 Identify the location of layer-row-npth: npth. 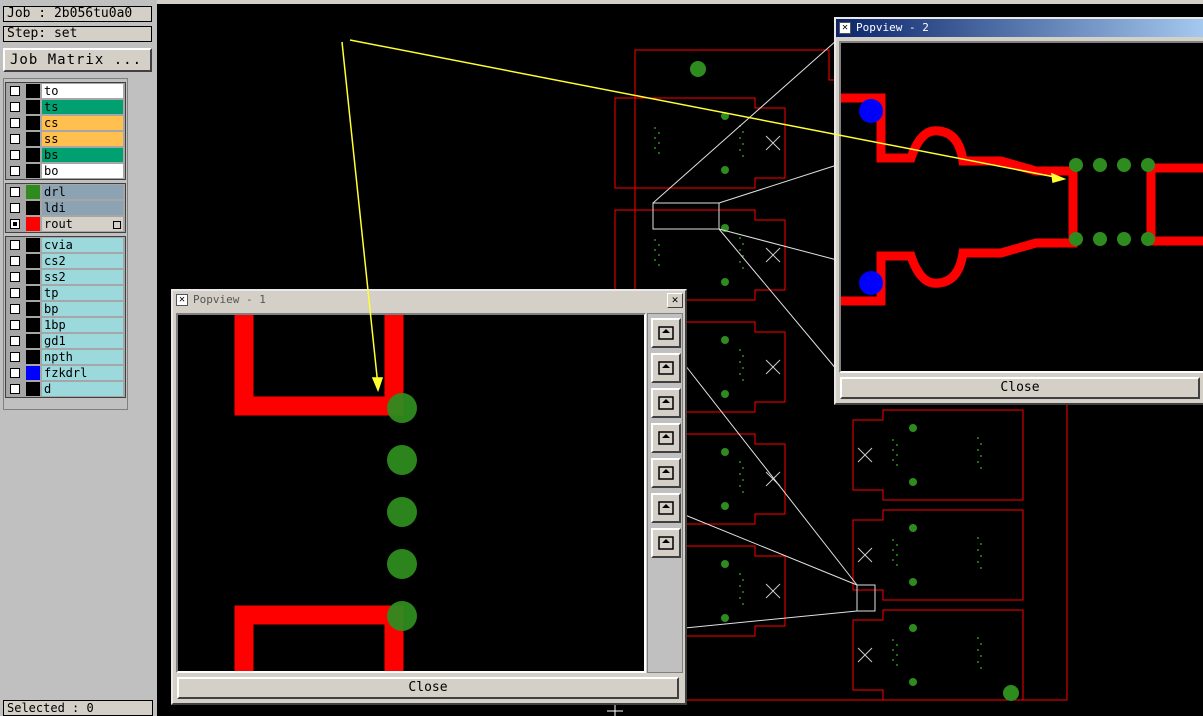
(65, 357).